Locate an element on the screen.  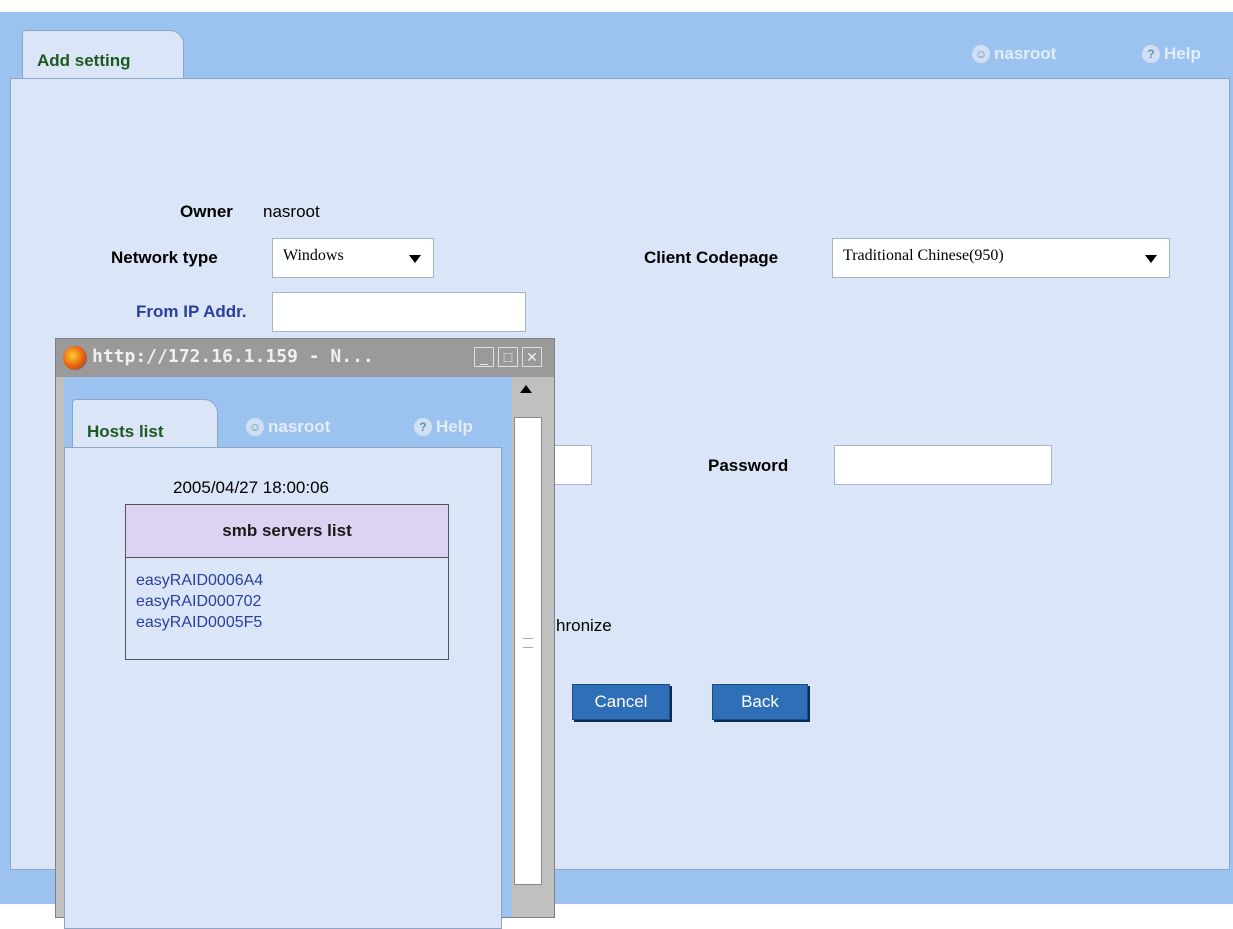
scroll-thumb is located at coordinates (528, 651).